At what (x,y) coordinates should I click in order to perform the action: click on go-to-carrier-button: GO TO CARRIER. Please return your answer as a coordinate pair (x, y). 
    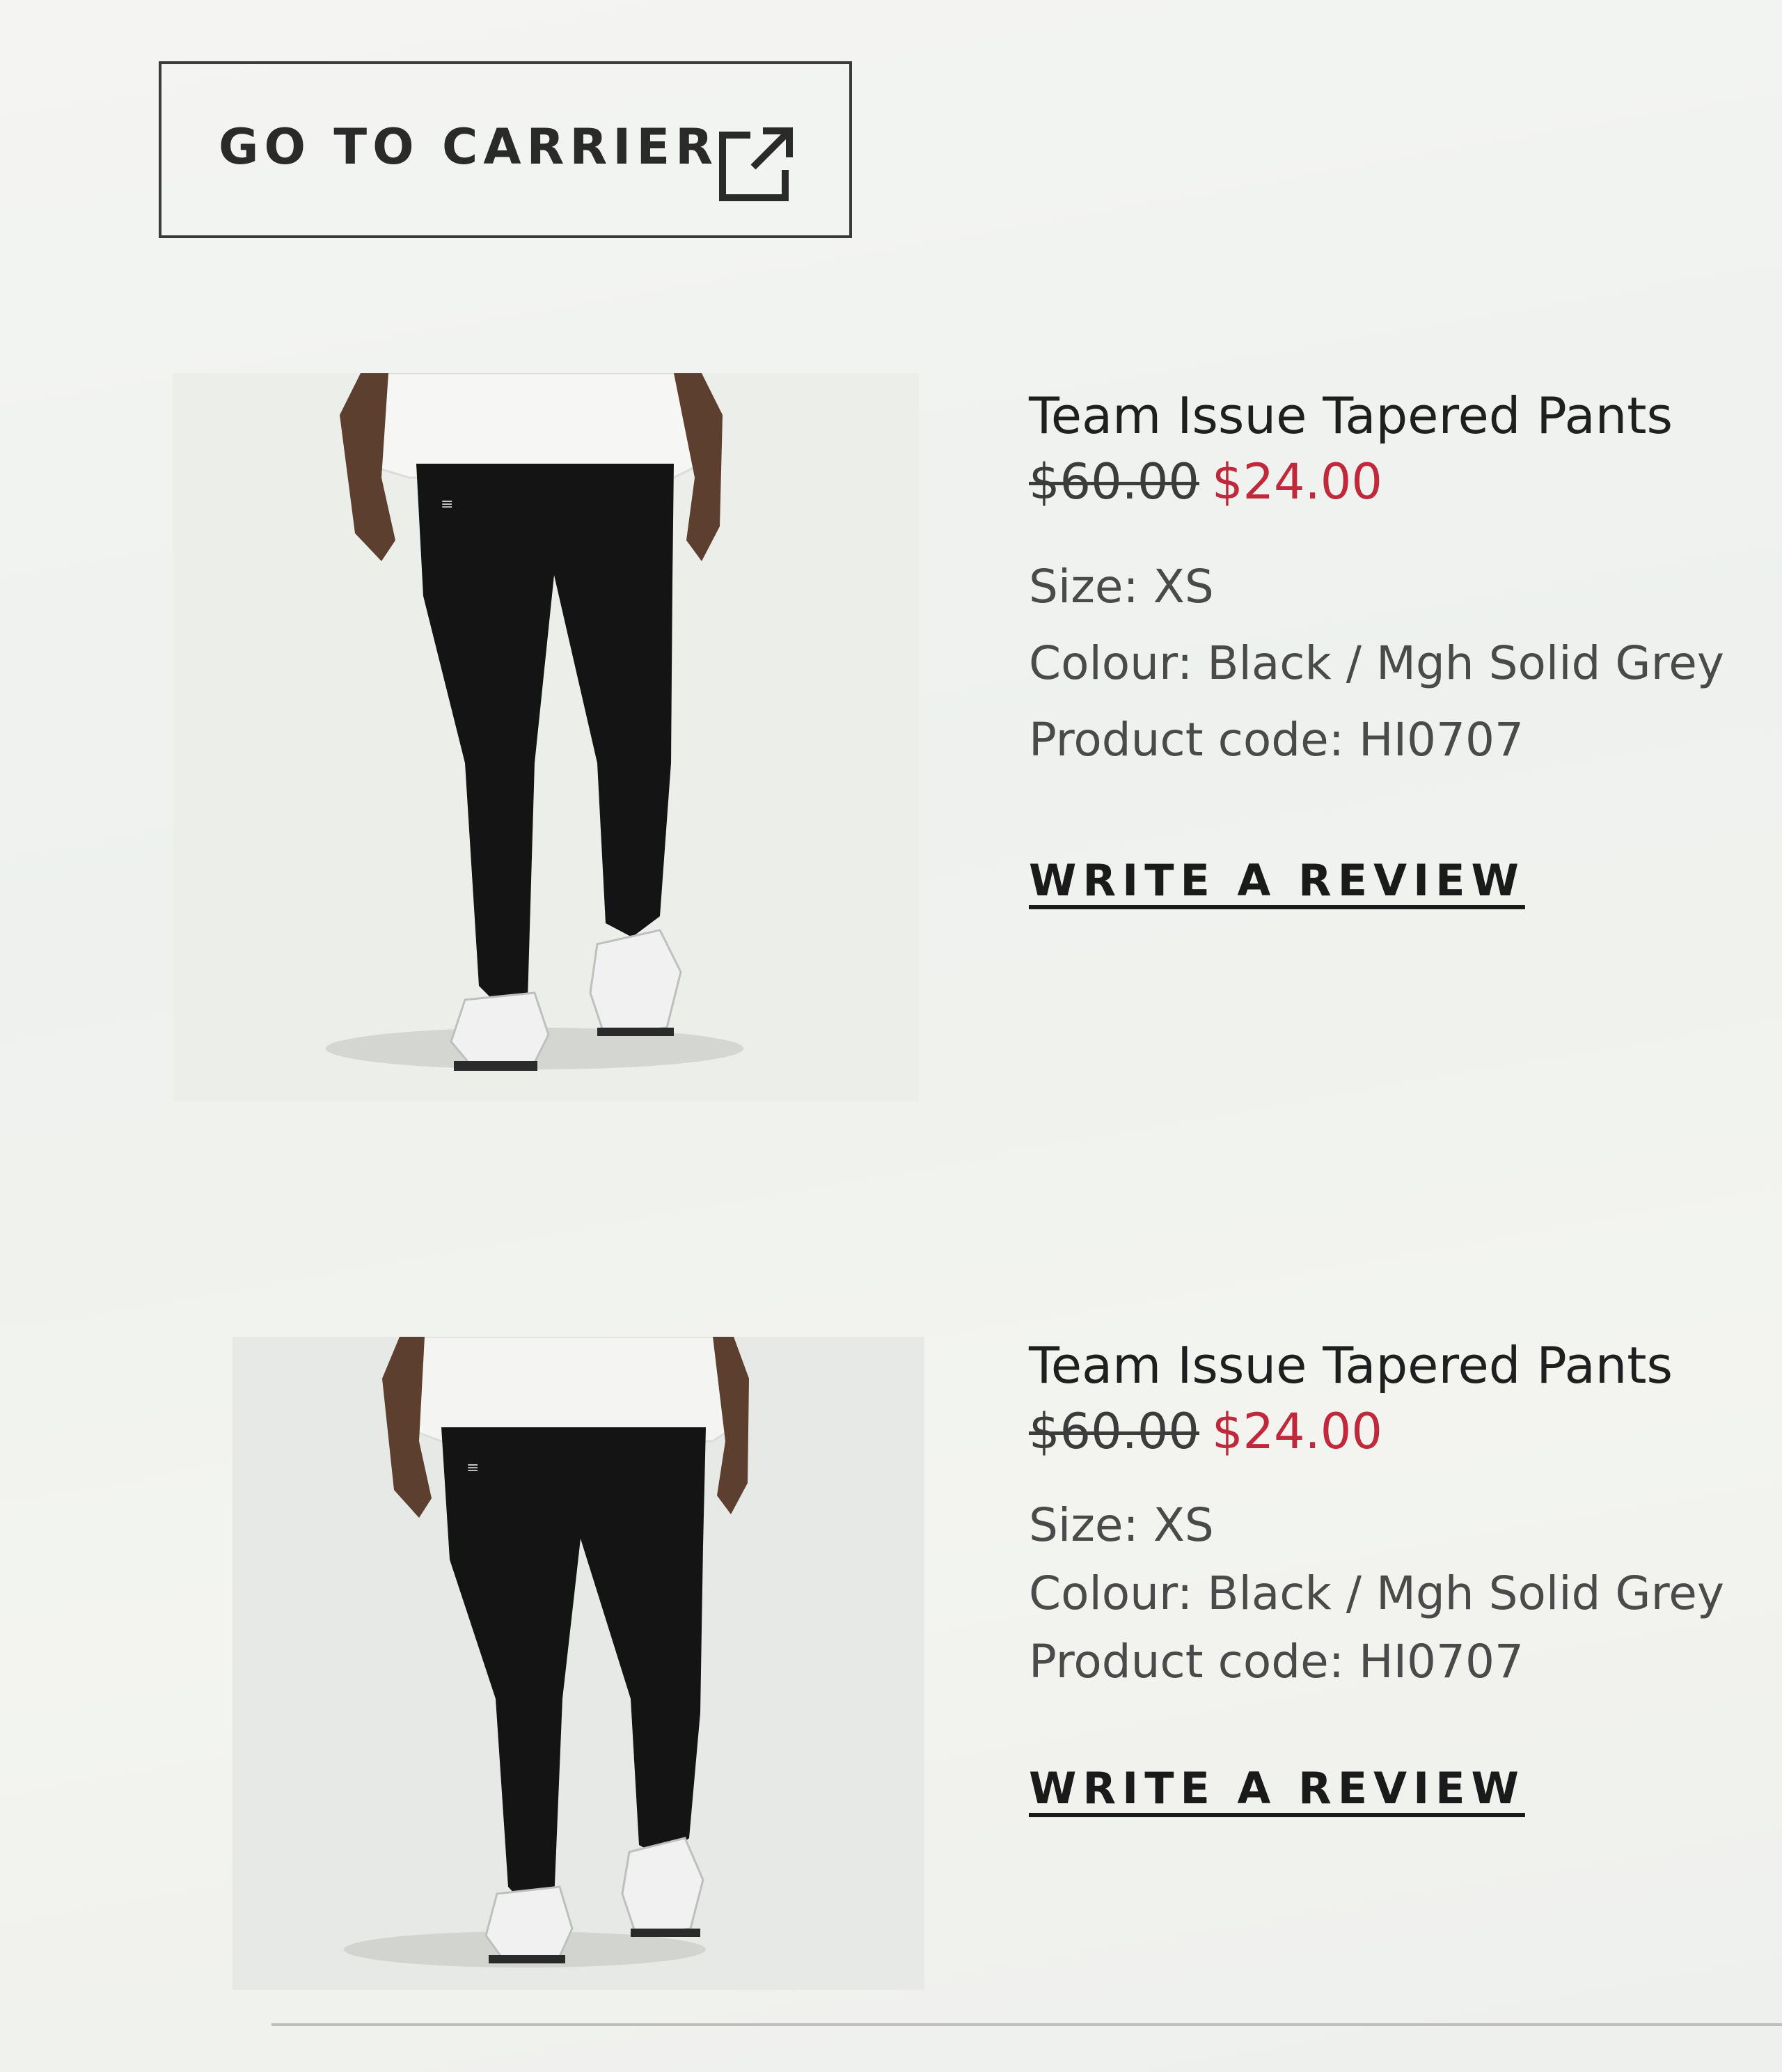
    Looking at the image, I should click on (505, 150).